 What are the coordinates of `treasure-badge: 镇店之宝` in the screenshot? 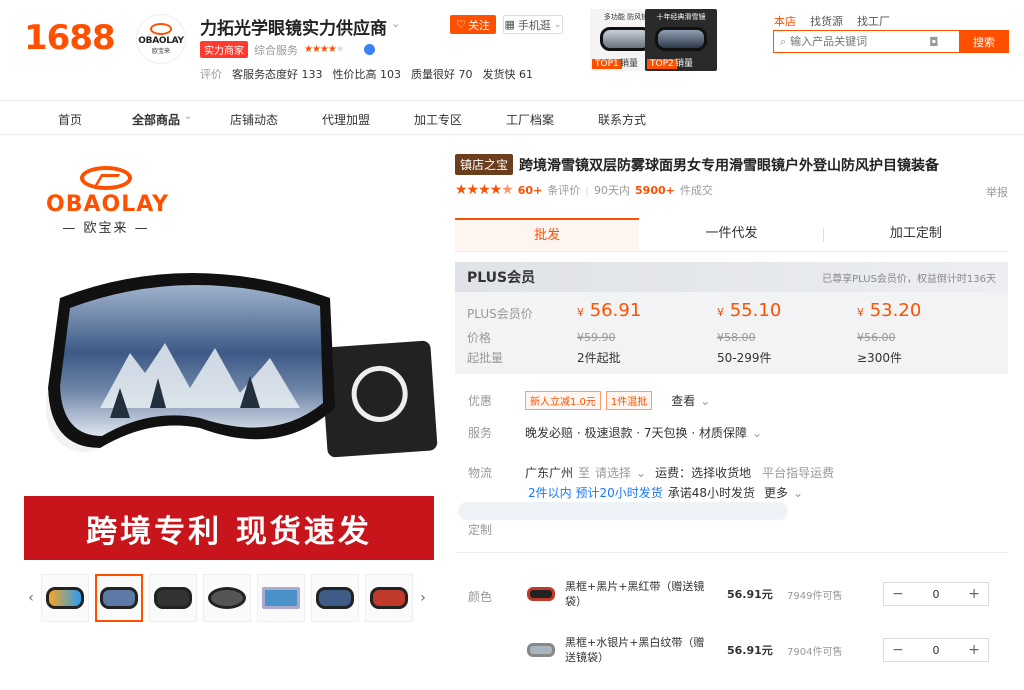 It's located at (484, 164).